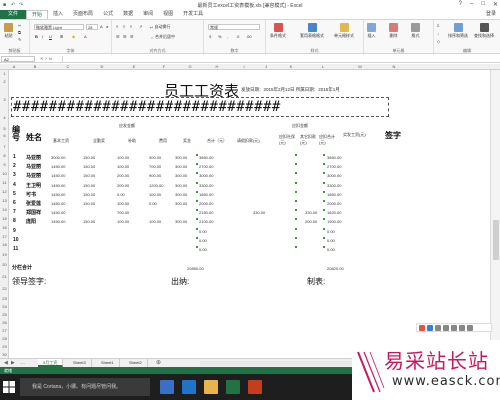 This screenshot has width=500, height=400. Describe the element at coordinates (125, 36) in the screenshot. I see `align-center-icon: ☰` at that location.